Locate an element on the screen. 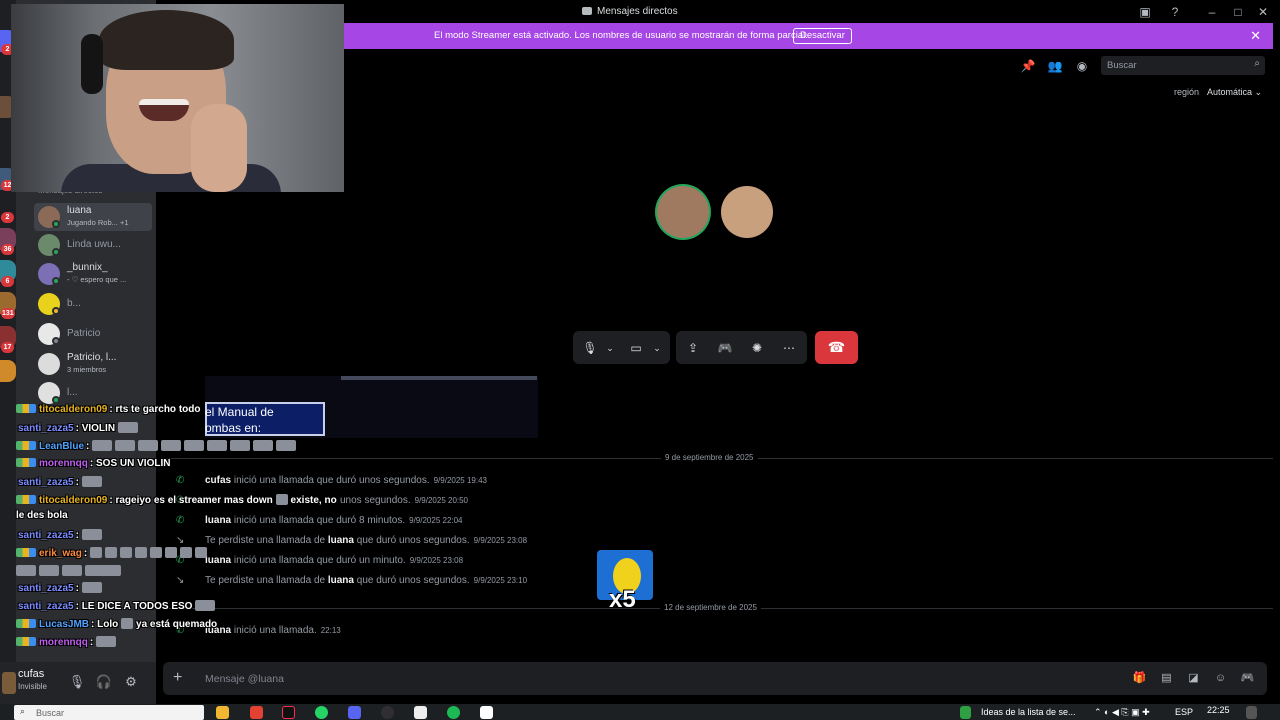  add-friend-icon: 👥 is located at coordinates (1055, 66).